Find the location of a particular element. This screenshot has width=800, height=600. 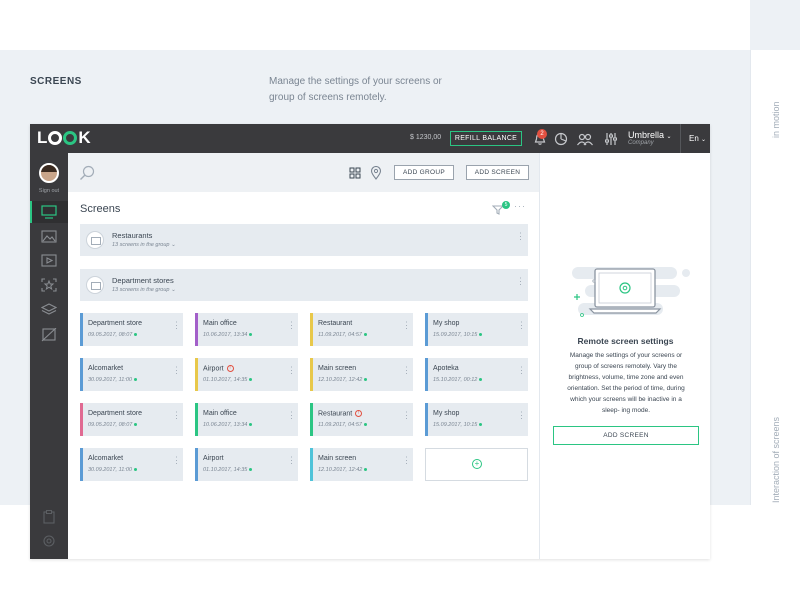

section-title: SCREENS is located at coordinates (56, 81).